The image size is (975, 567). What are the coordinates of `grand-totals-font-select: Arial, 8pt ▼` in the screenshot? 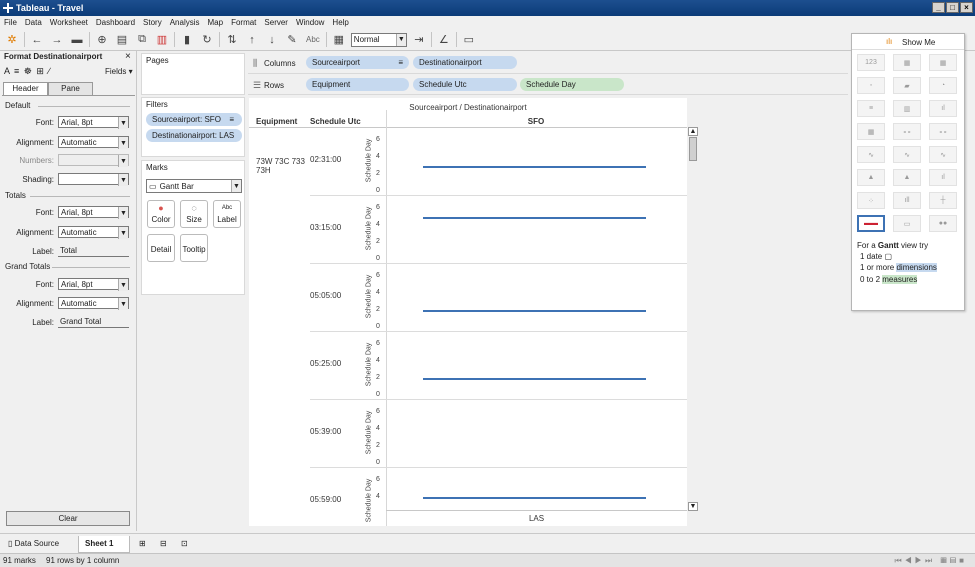 It's located at (93, 284).